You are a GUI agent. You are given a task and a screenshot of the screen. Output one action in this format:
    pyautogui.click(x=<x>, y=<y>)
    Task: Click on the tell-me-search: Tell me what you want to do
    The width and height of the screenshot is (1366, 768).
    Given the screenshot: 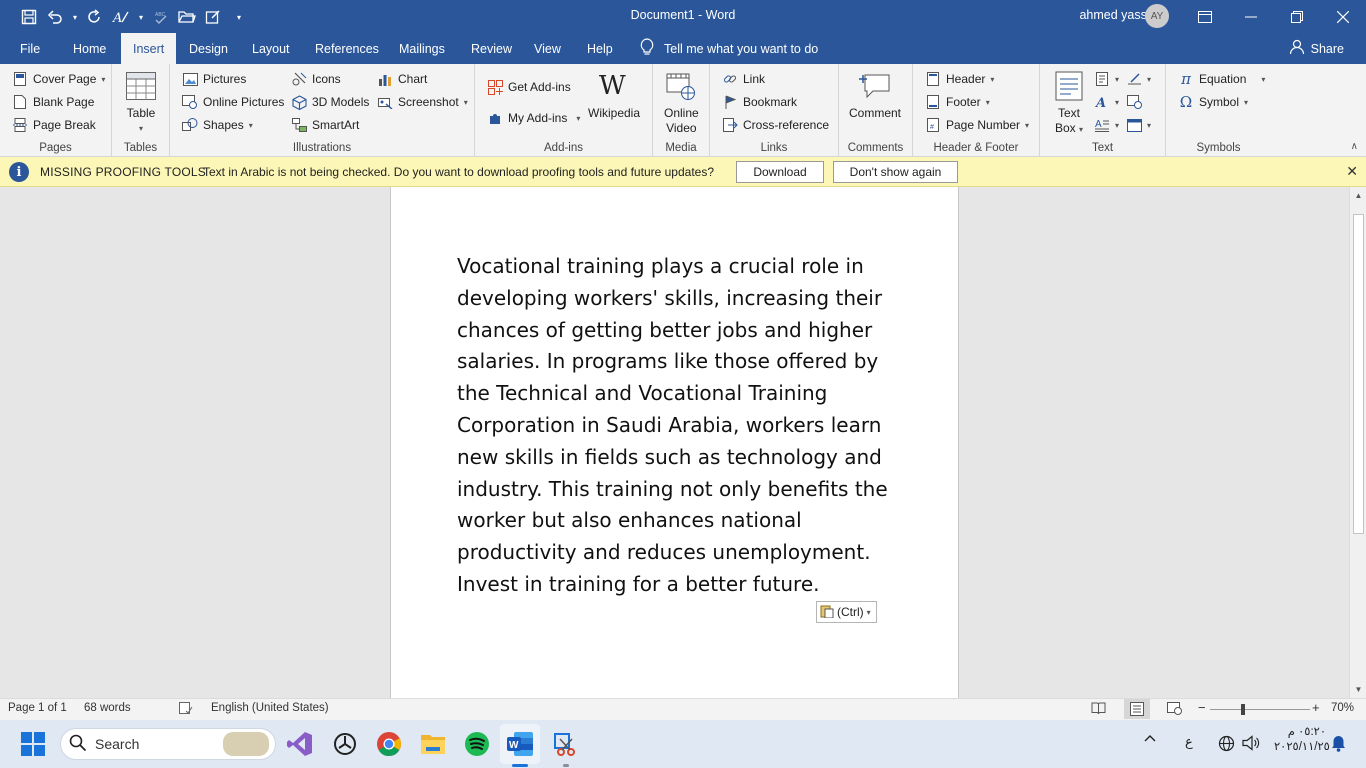 What is the action you would take?
    pyautogui.click(x=729, y=48)
    